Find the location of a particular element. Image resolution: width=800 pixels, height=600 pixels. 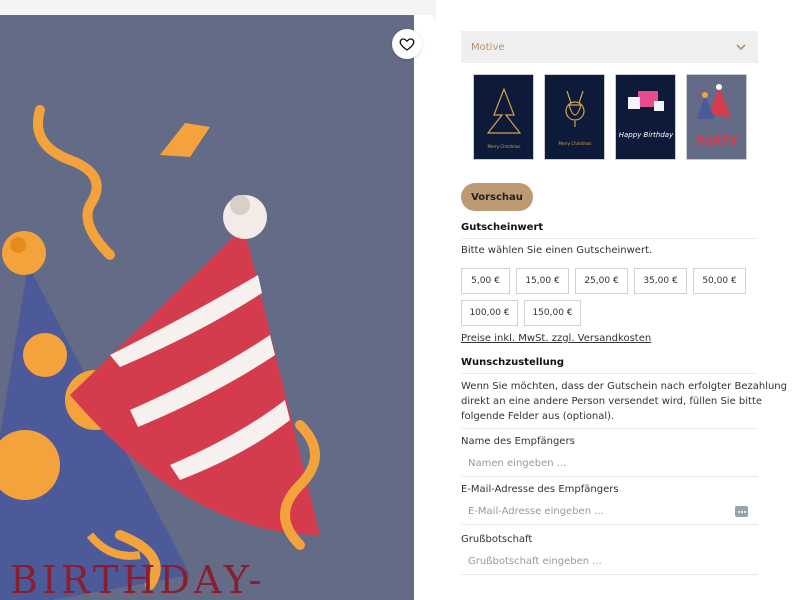

motif-thumbnail-reindeer: Merry Christmas is located at coordinates (574, 117).